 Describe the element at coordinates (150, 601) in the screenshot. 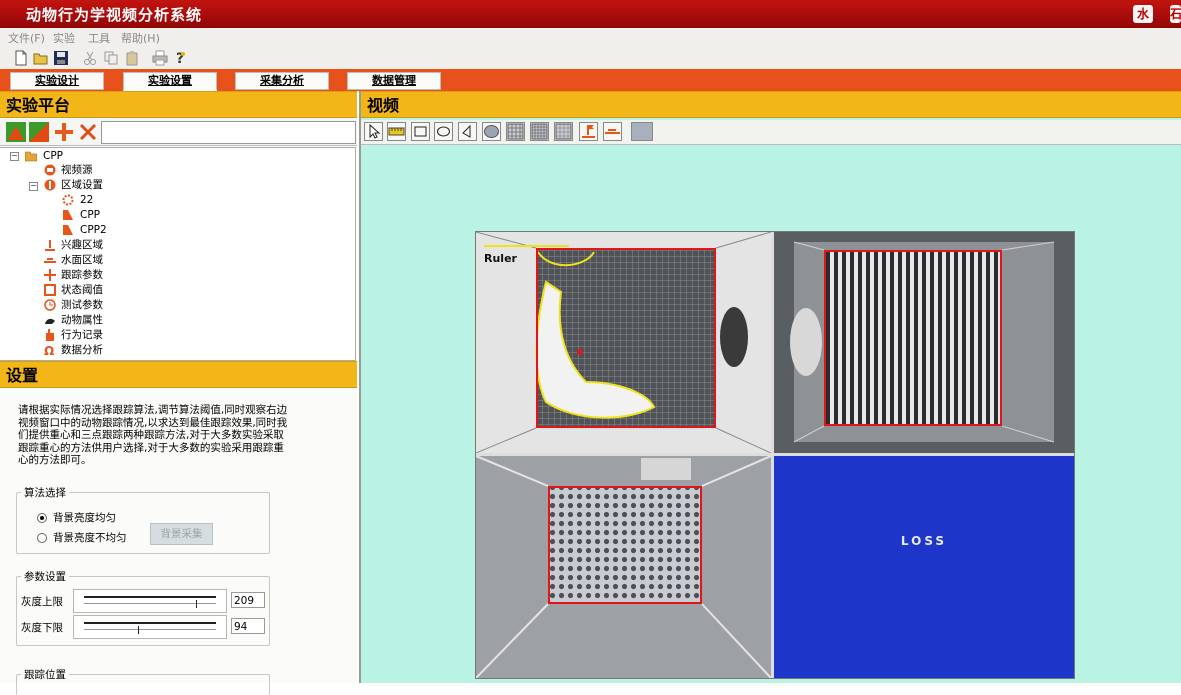

I see `upper-limit-slider` at that location.